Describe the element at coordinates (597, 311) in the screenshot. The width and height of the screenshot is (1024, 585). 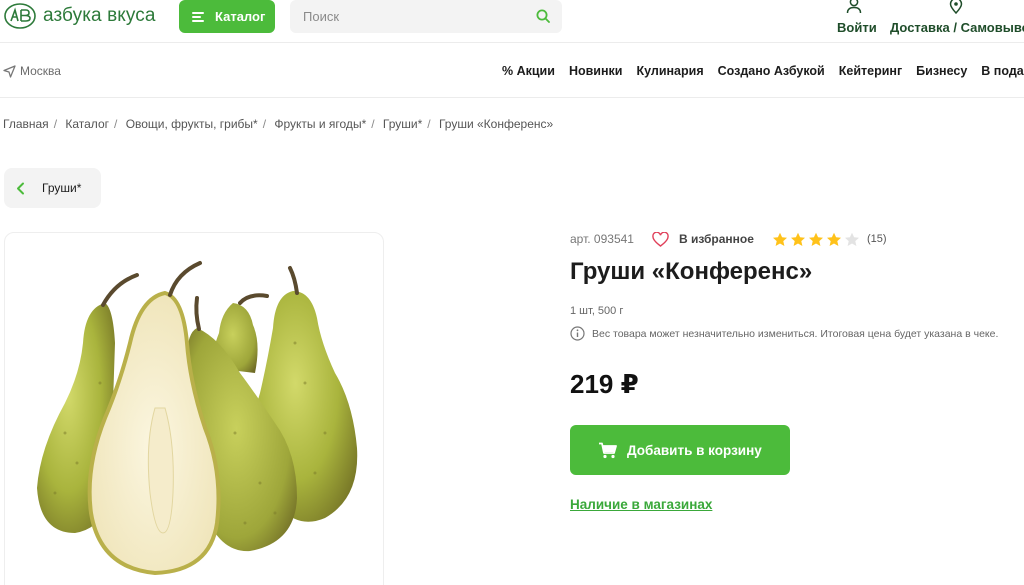
I see `product-weight: 1 шт, 500 г` at that location.